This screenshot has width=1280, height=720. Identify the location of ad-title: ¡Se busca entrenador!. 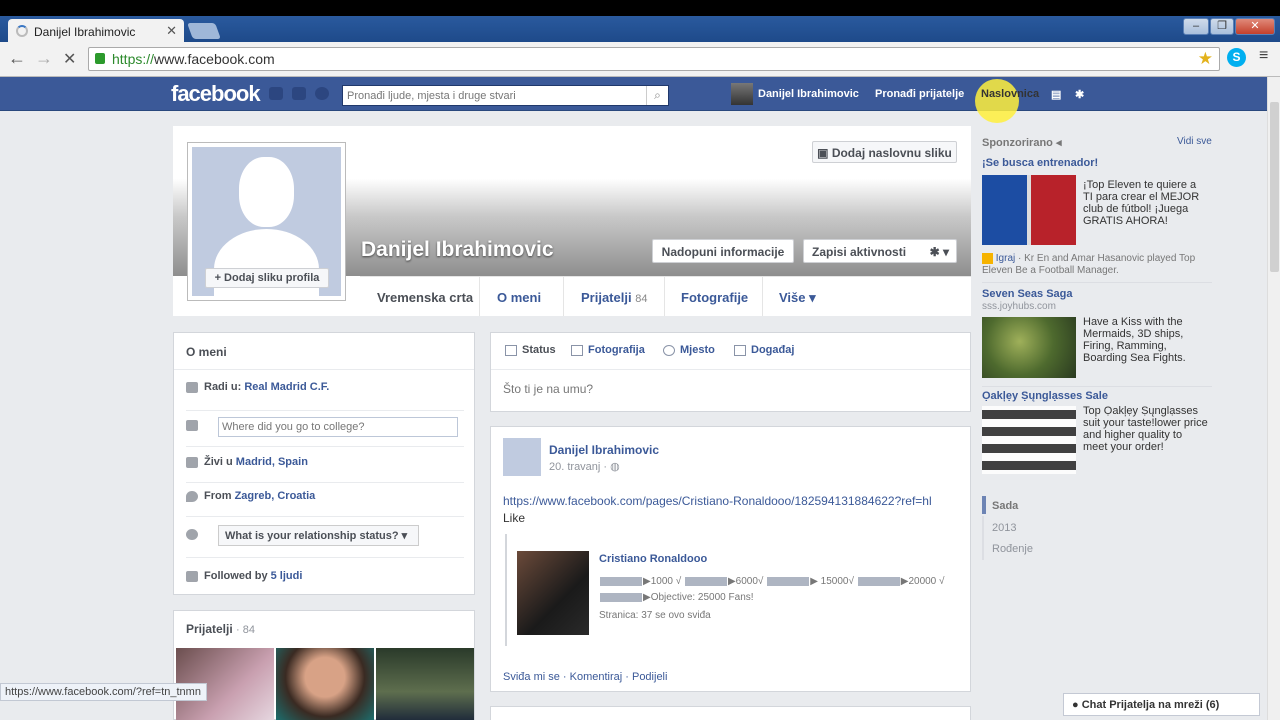
(1097, 163).